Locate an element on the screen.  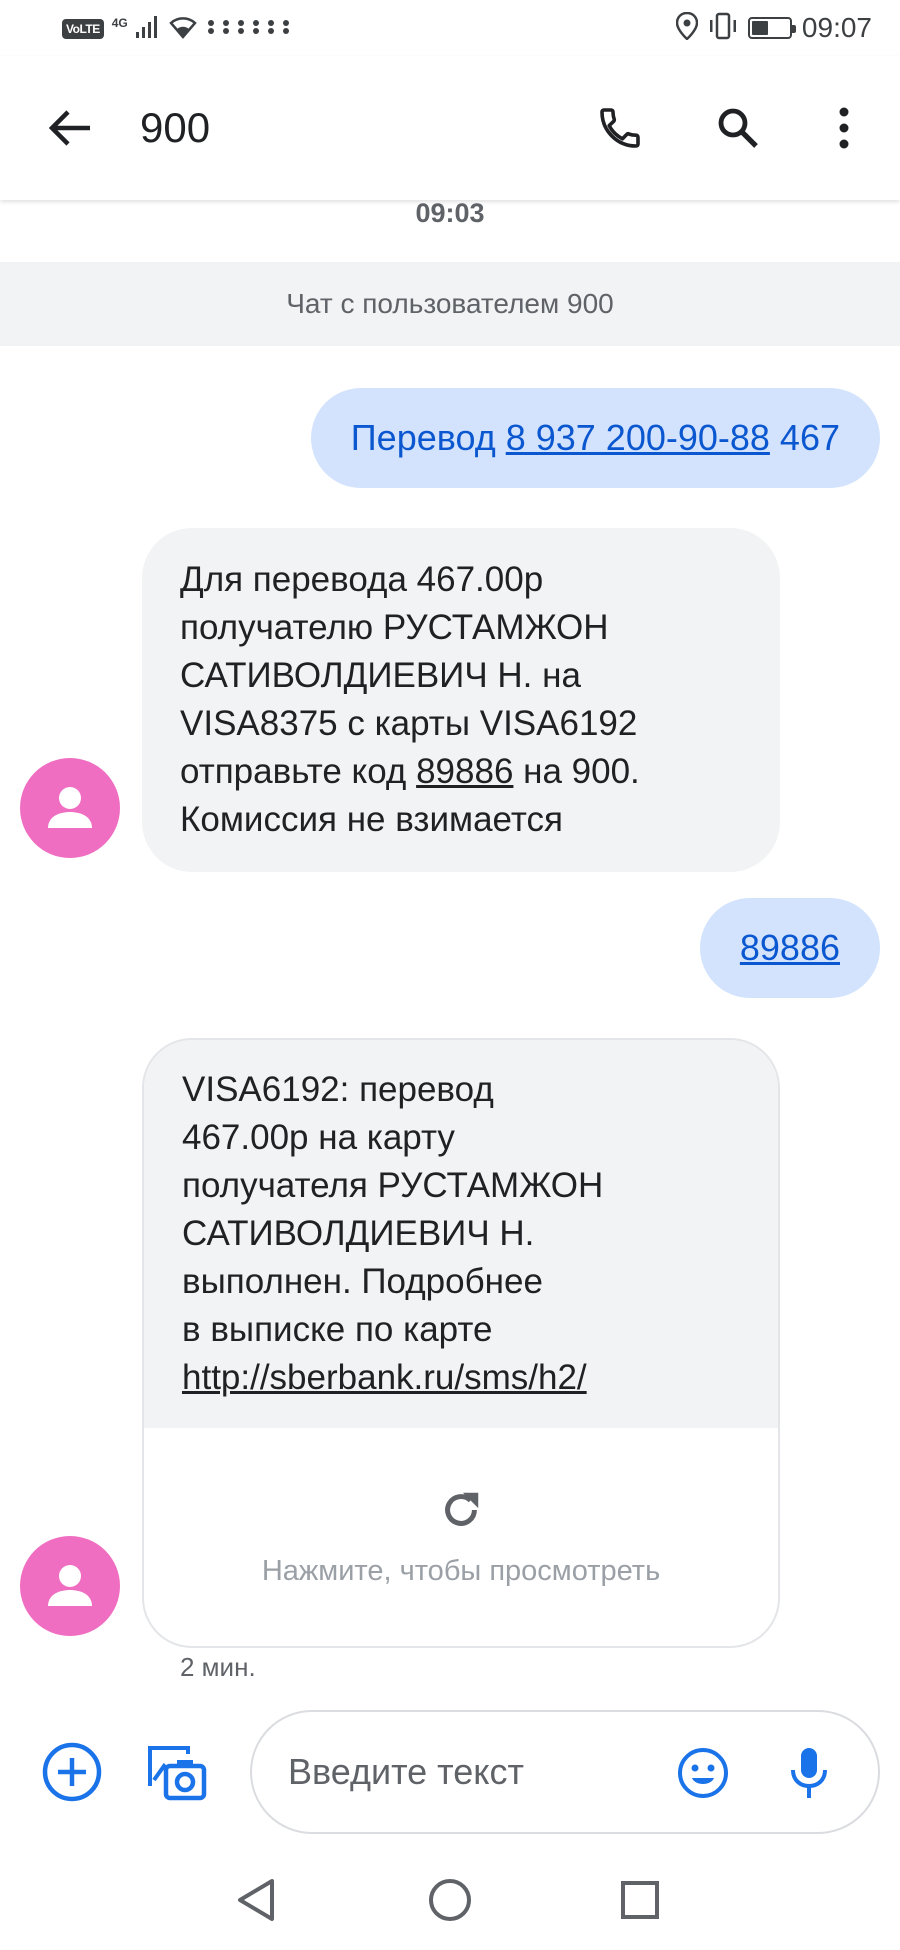
battery-icon is located at coordinates (771, 28).